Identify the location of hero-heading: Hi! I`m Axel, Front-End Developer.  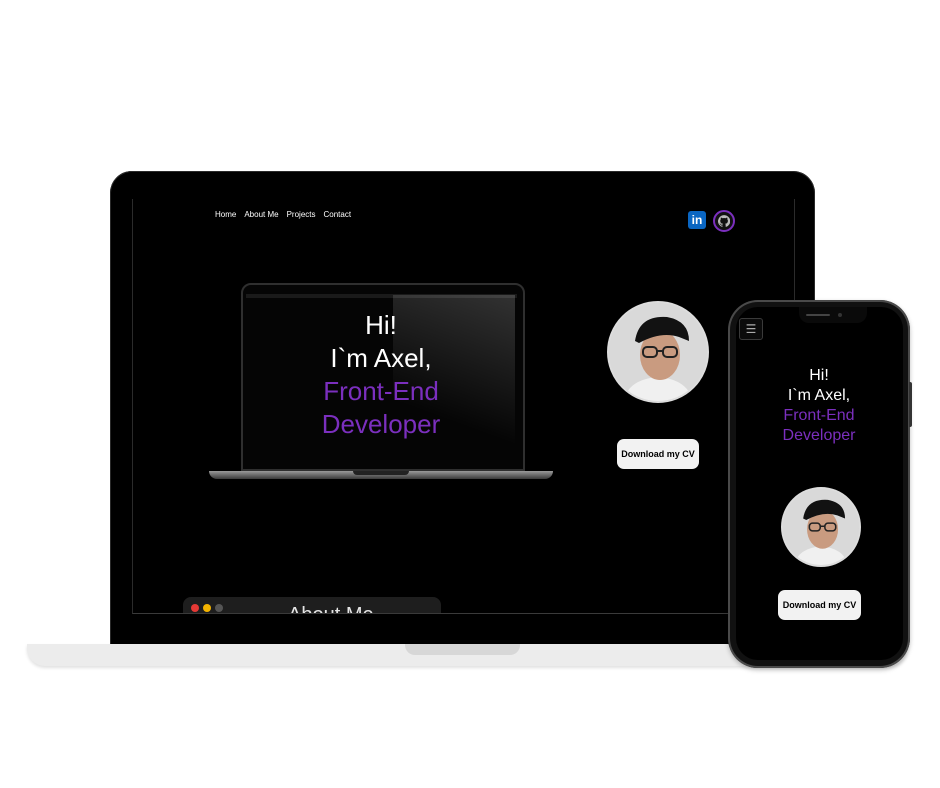
(381, 375).